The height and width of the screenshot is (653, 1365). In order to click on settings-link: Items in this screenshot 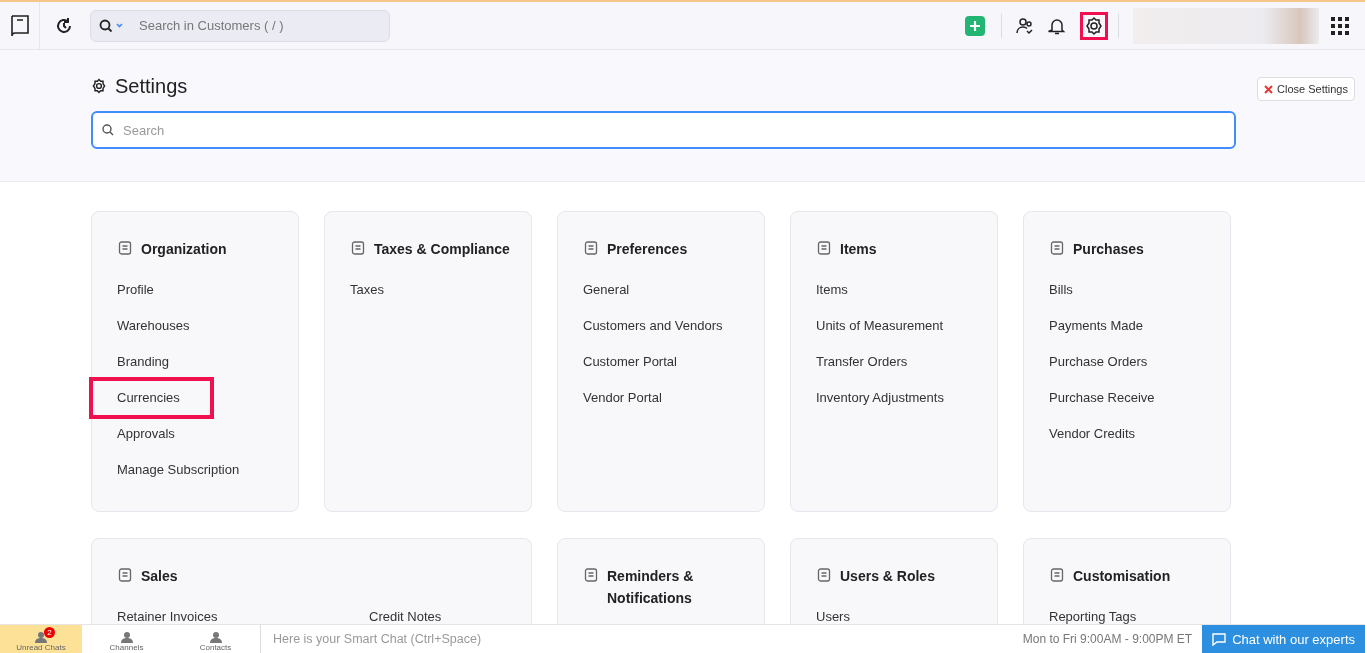, I will do `click(832, 290)`.